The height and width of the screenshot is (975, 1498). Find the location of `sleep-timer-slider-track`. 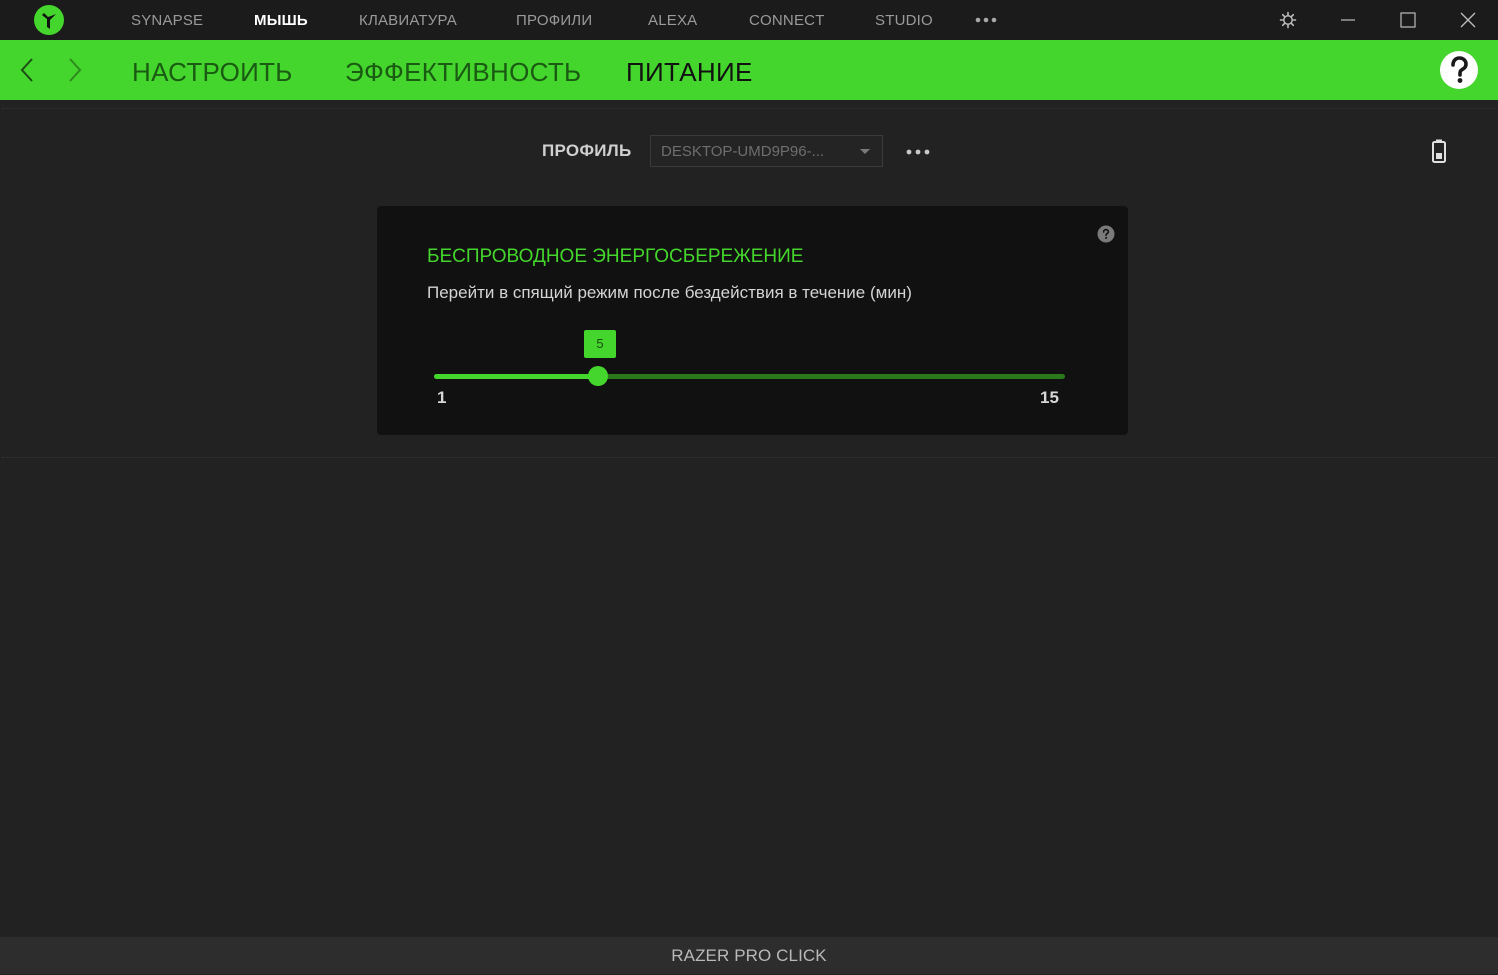

sleep-timer-slider-track is located at coordinates (749, 376).